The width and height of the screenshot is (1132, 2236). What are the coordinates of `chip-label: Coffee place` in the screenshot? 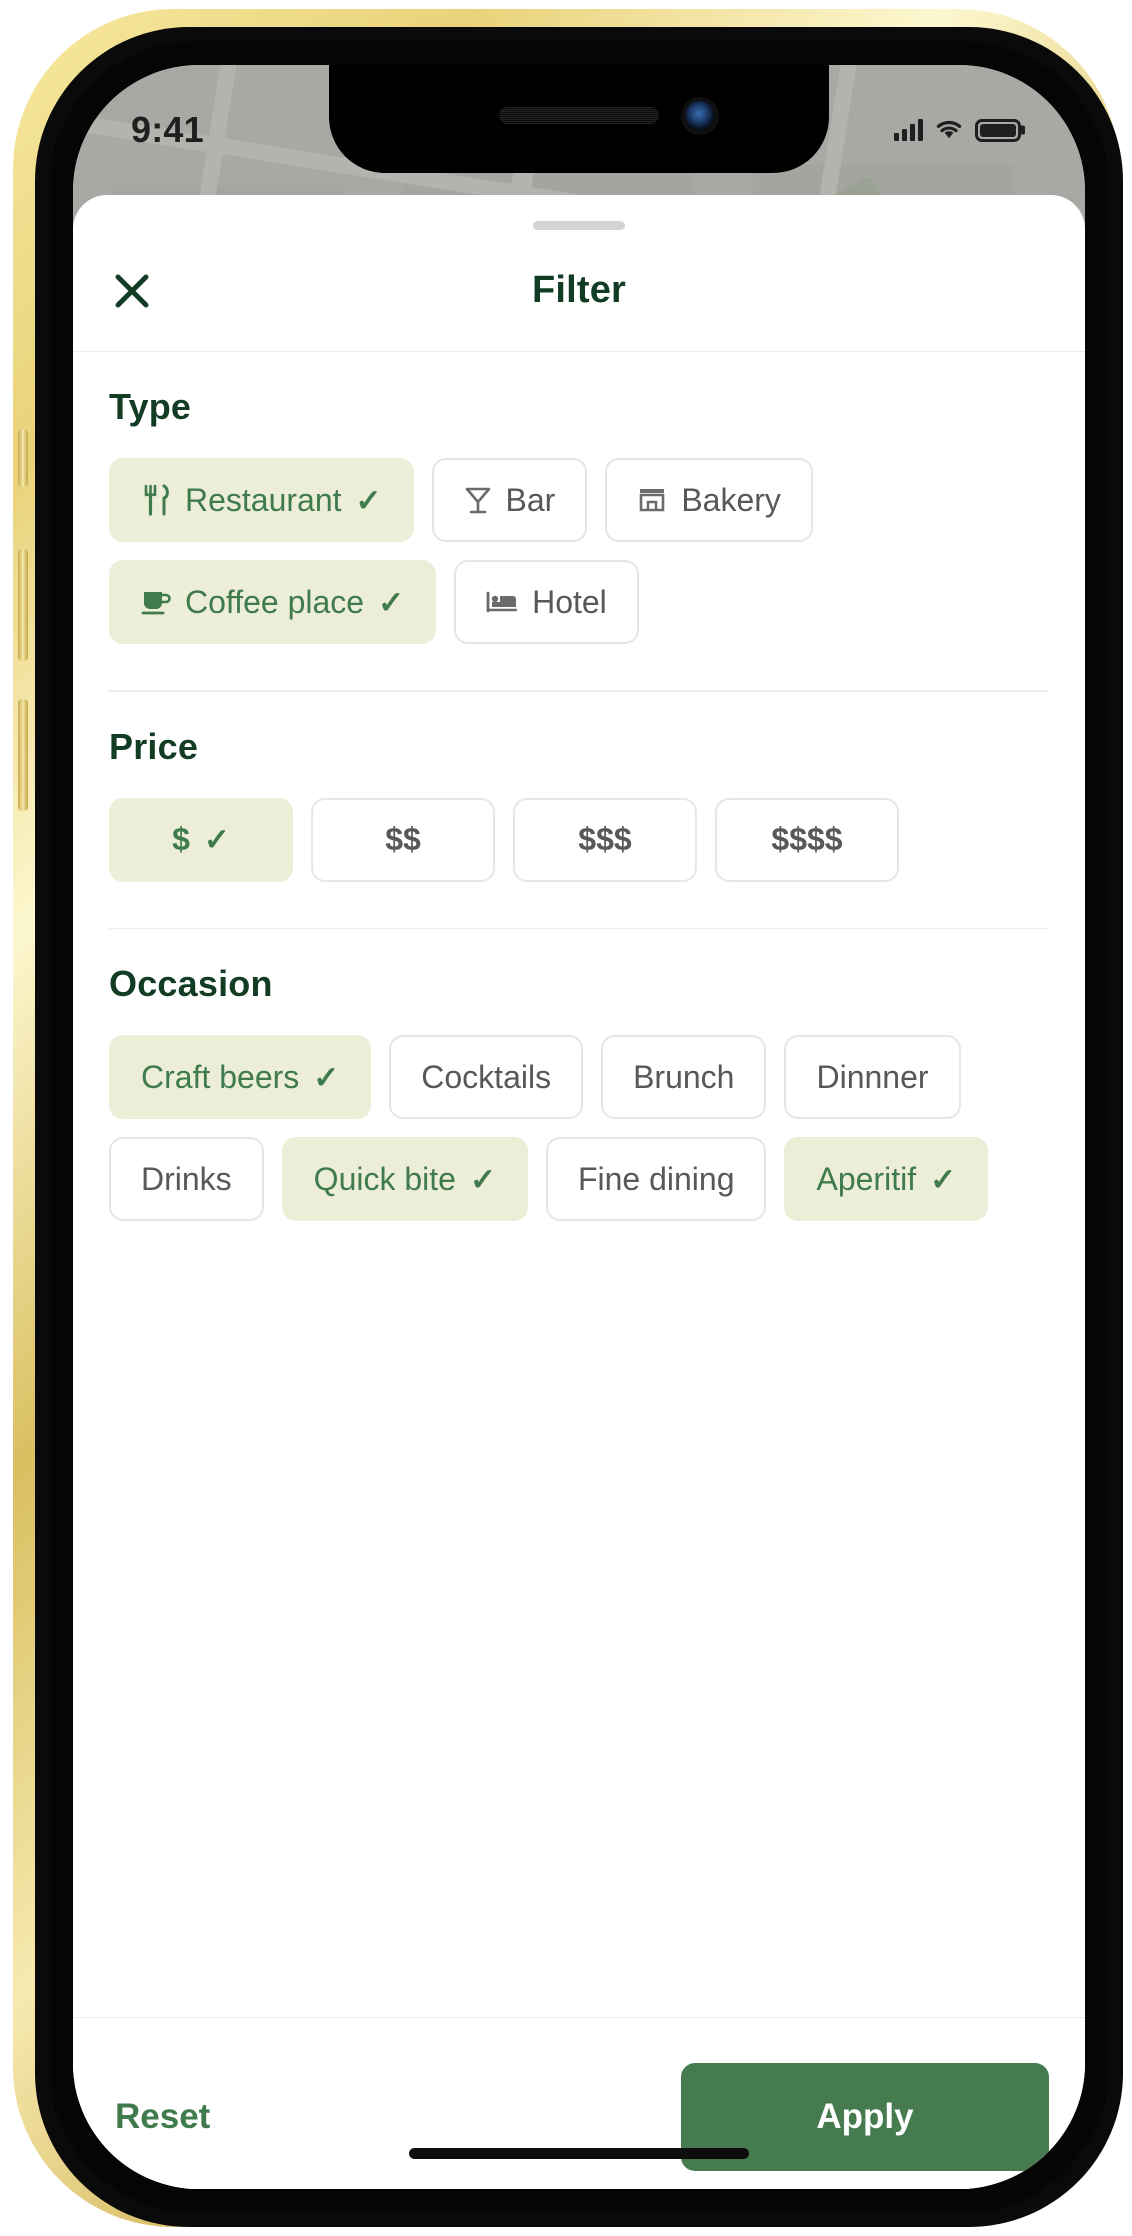 It's located at (275, 601).